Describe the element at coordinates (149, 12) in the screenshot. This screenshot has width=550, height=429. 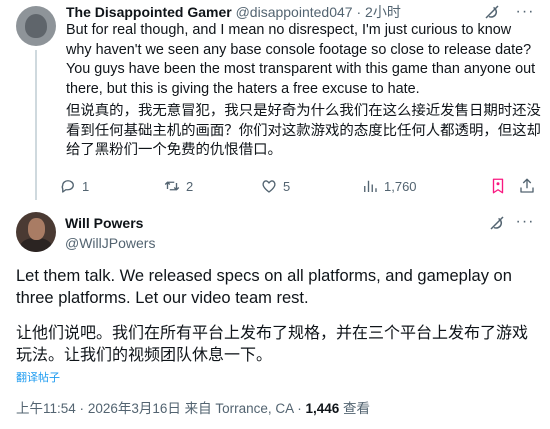
I see `author-name: The Disappointed Gamer` at that location.